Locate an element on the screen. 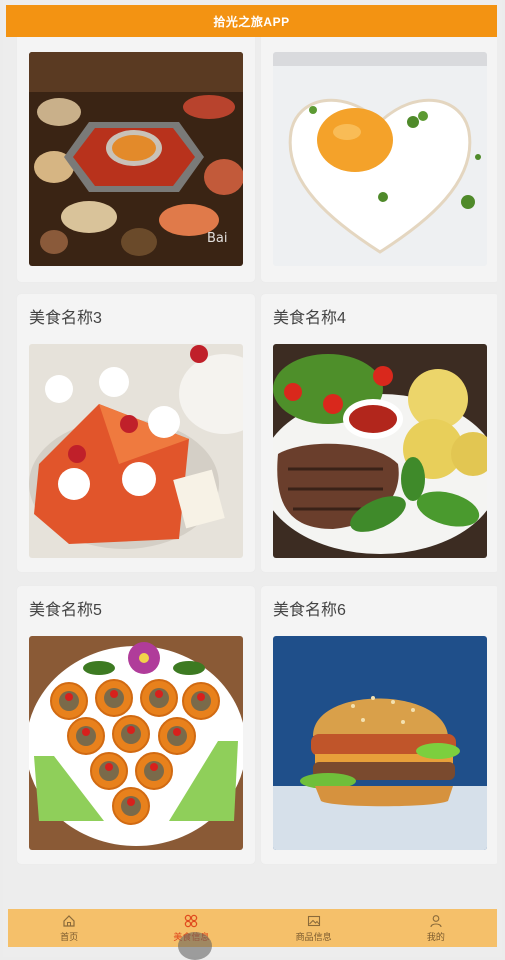 This screenshot has height=960, width=505. app-header: 拾光之旅APP is located at coordinates (251, 21).